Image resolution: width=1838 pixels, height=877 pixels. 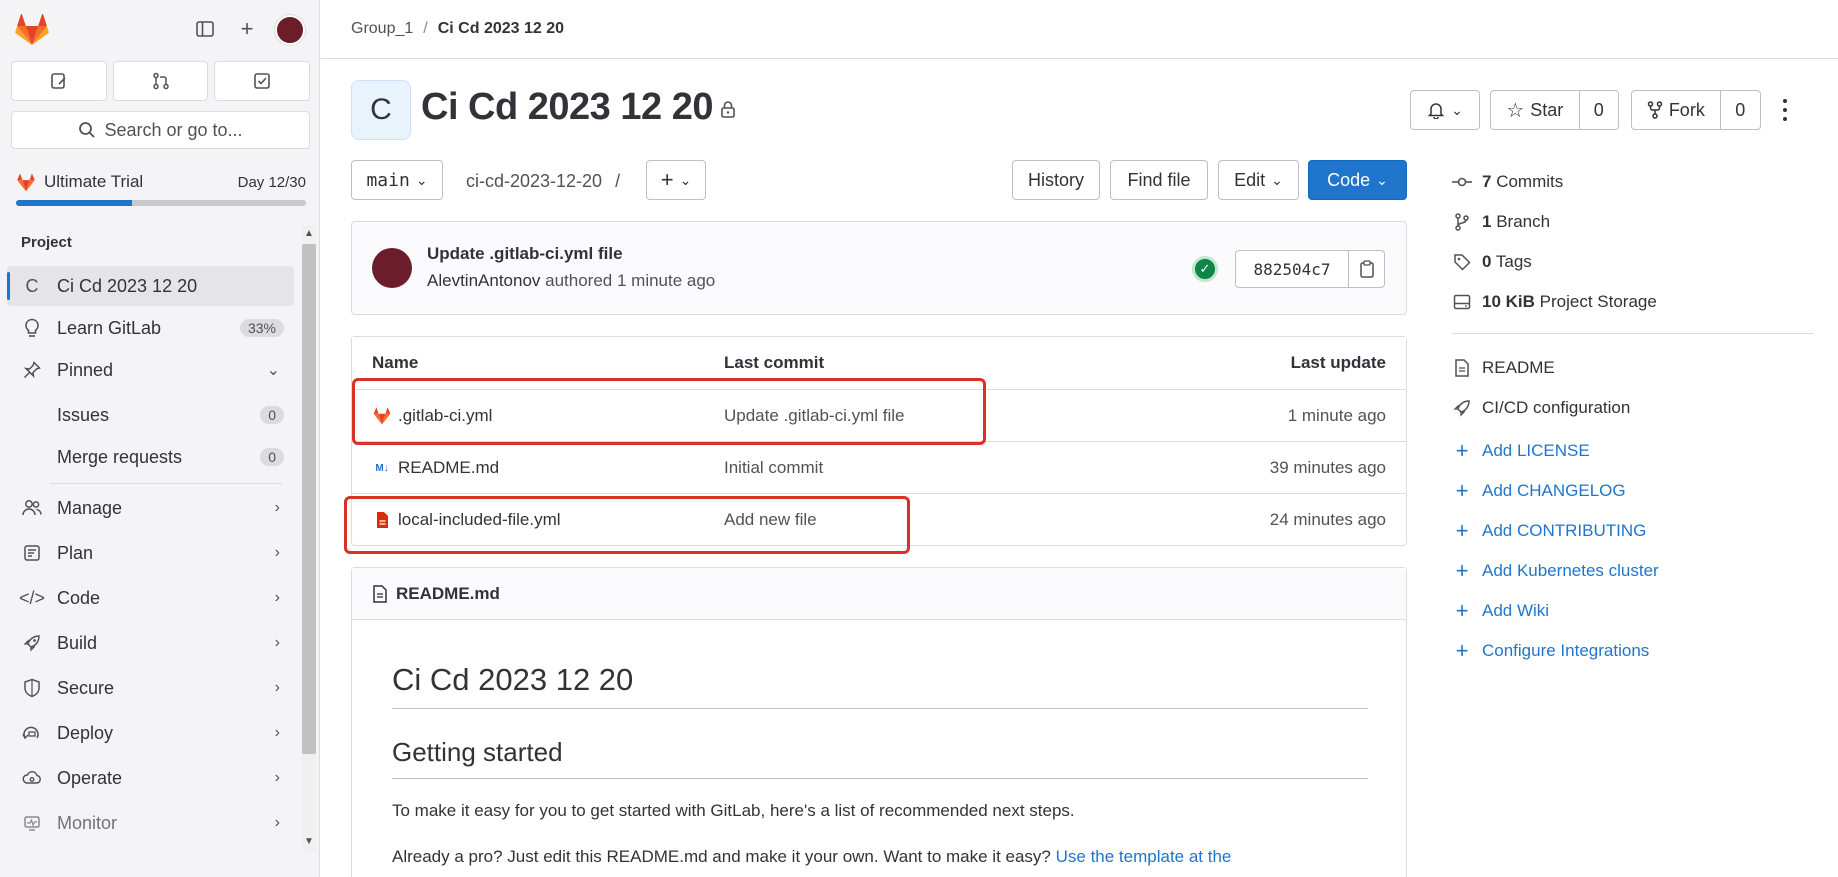 I want to click on sidebar-item-label: Pinned, so click(x=85, y=369).